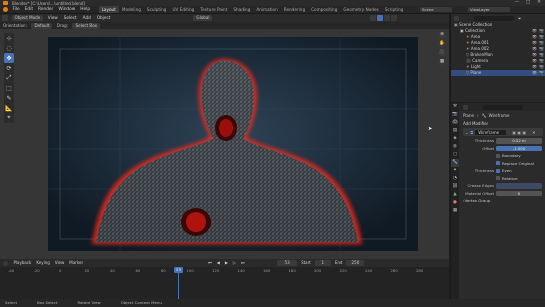 The height and width of the screenshot is (307, 545). Describe the element at coordinates (27, 18) in the screenshot. I see `mode-dropdown: Object Mode` at that location.